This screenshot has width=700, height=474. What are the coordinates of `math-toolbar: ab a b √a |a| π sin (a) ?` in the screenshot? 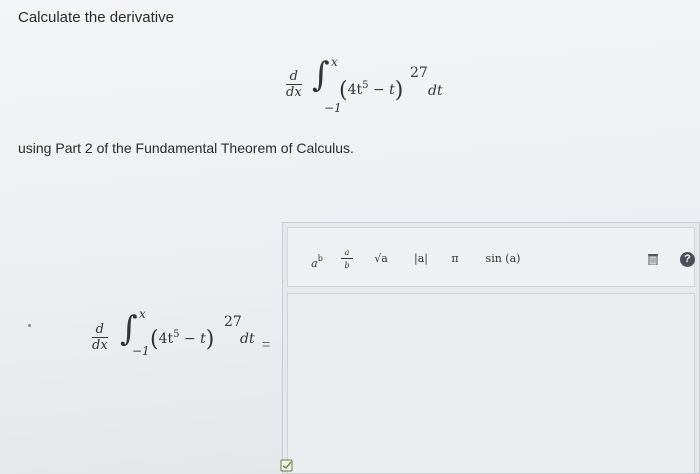 It's located at (491, 257).